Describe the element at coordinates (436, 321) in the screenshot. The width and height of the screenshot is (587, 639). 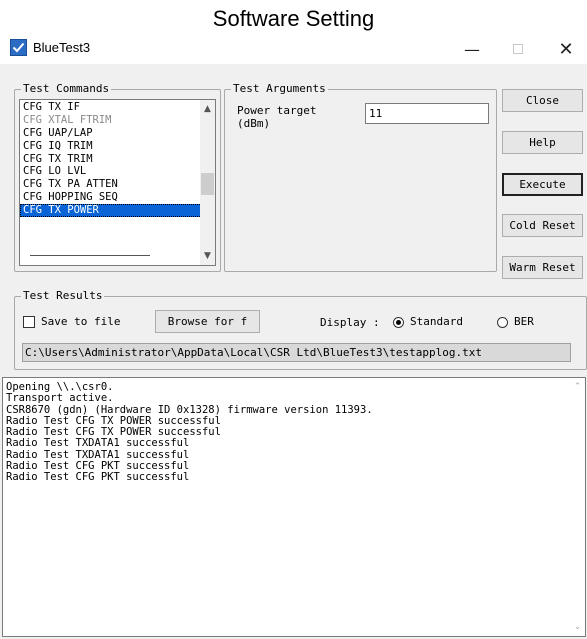
I see `display-standard-label: Standard` at that location.